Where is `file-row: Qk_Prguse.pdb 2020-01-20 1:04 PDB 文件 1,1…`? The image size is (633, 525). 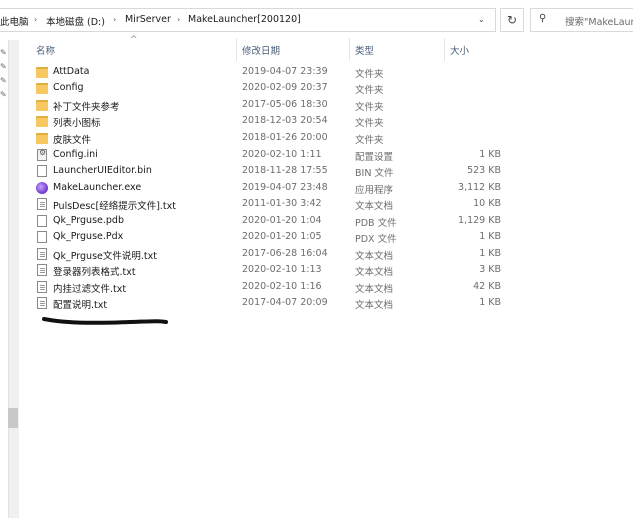 file-row: Qk_Prguse.pdb 2020-01-20 1:04 PDB 文件 1,1… is located at coordinates (270, 222).